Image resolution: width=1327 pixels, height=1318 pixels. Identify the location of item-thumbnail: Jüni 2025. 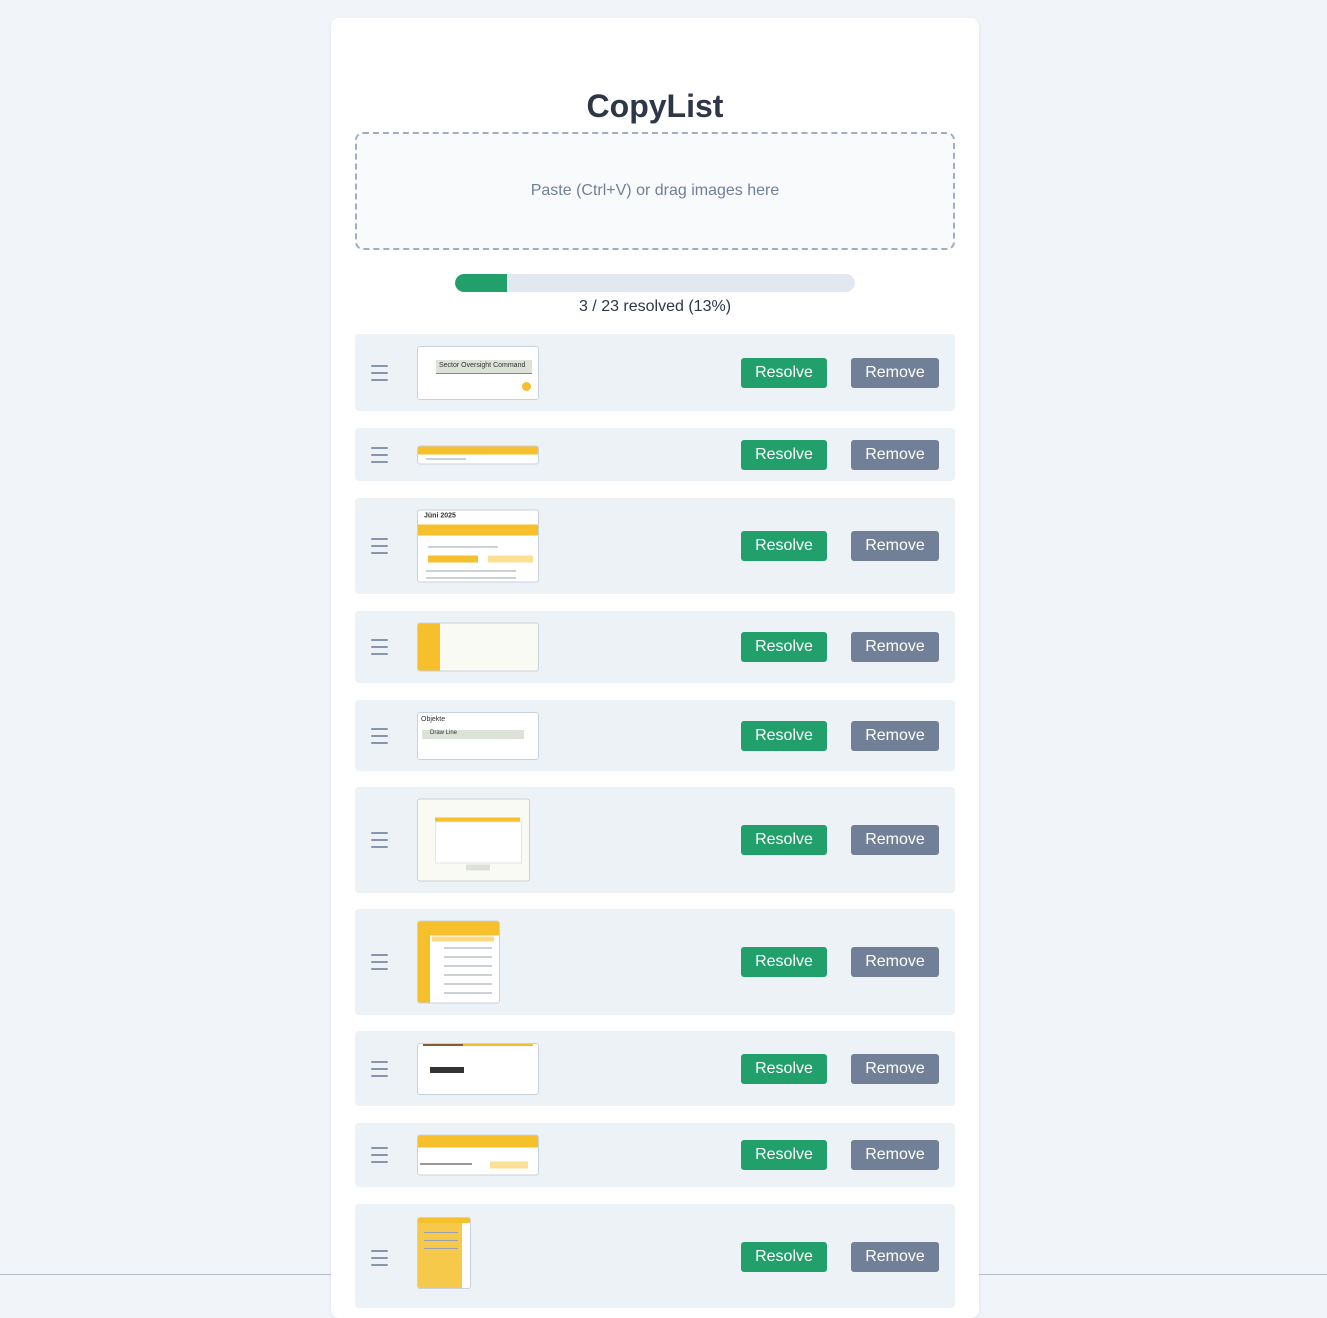
(478, 546).